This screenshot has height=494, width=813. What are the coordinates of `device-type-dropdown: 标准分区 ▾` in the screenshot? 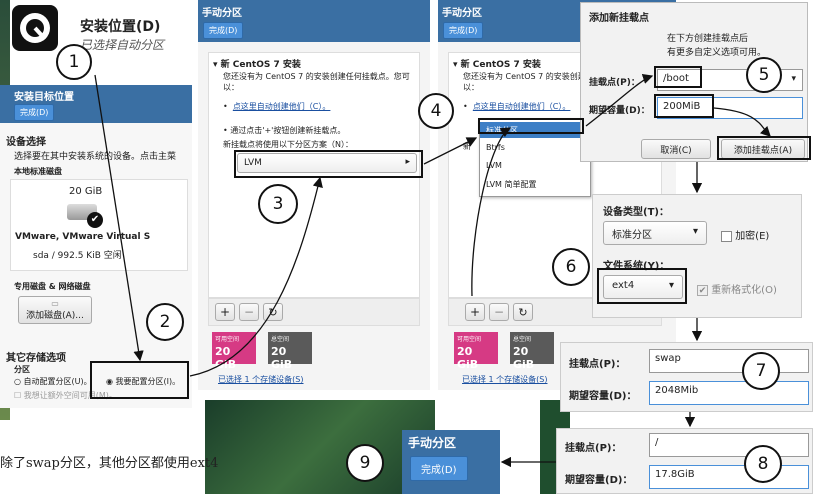 It's located at (655, 233).